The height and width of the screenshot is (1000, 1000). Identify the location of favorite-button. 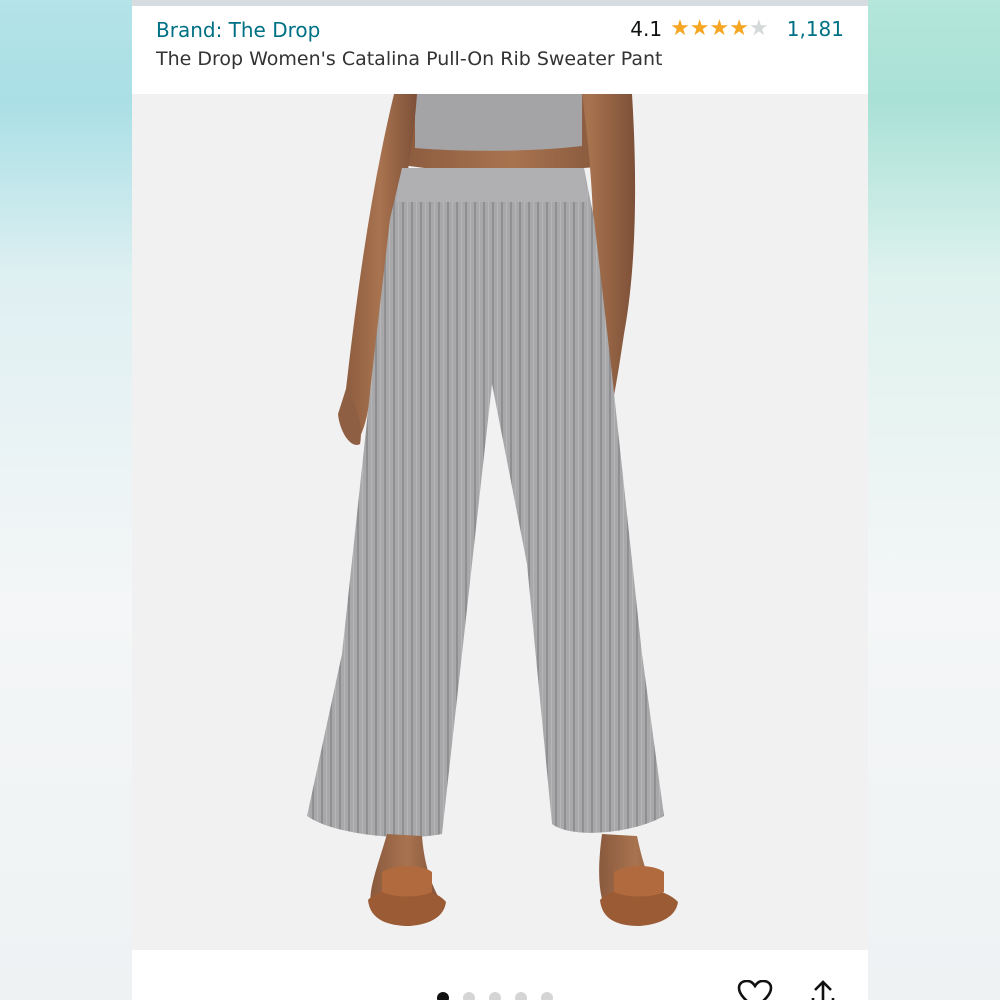
(755, 990).